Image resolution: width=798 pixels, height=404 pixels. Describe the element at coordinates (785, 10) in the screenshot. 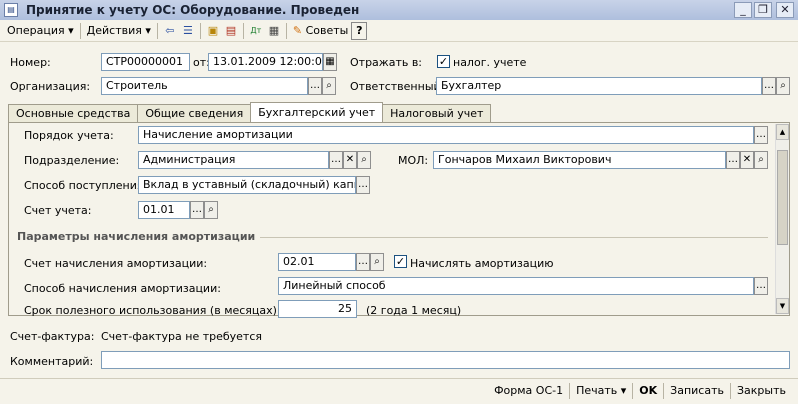

I see `close-window-button: ✕` at that location.